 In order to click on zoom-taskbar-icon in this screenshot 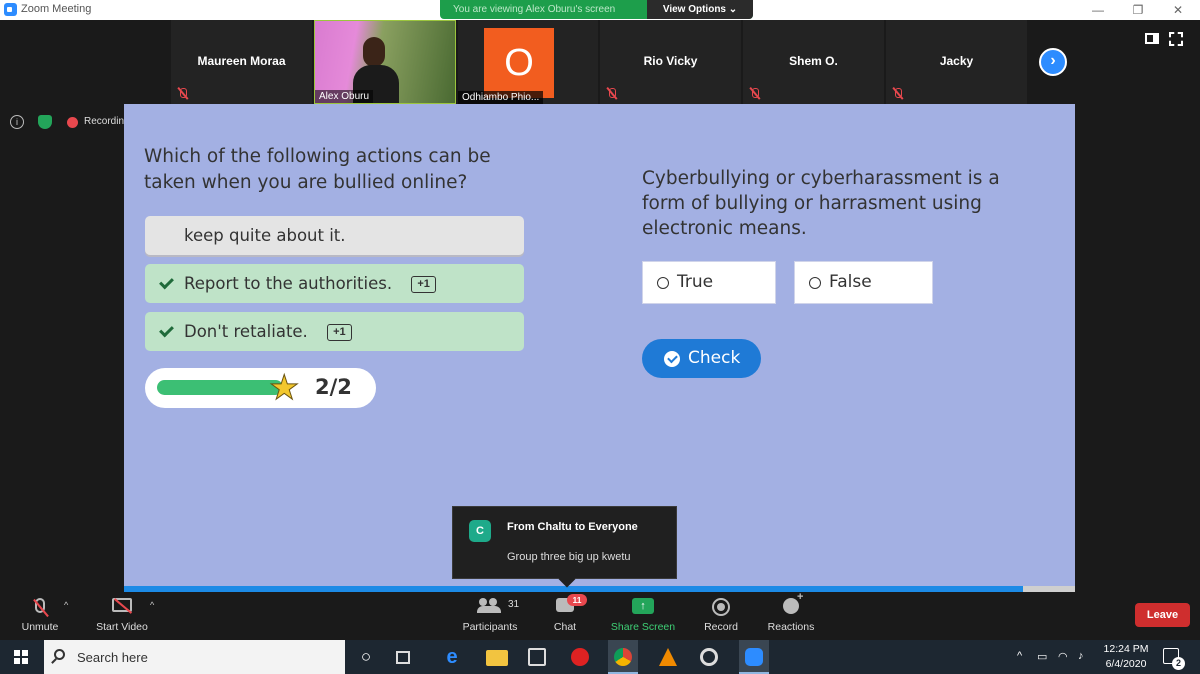, I will do `click(754, 657)`.